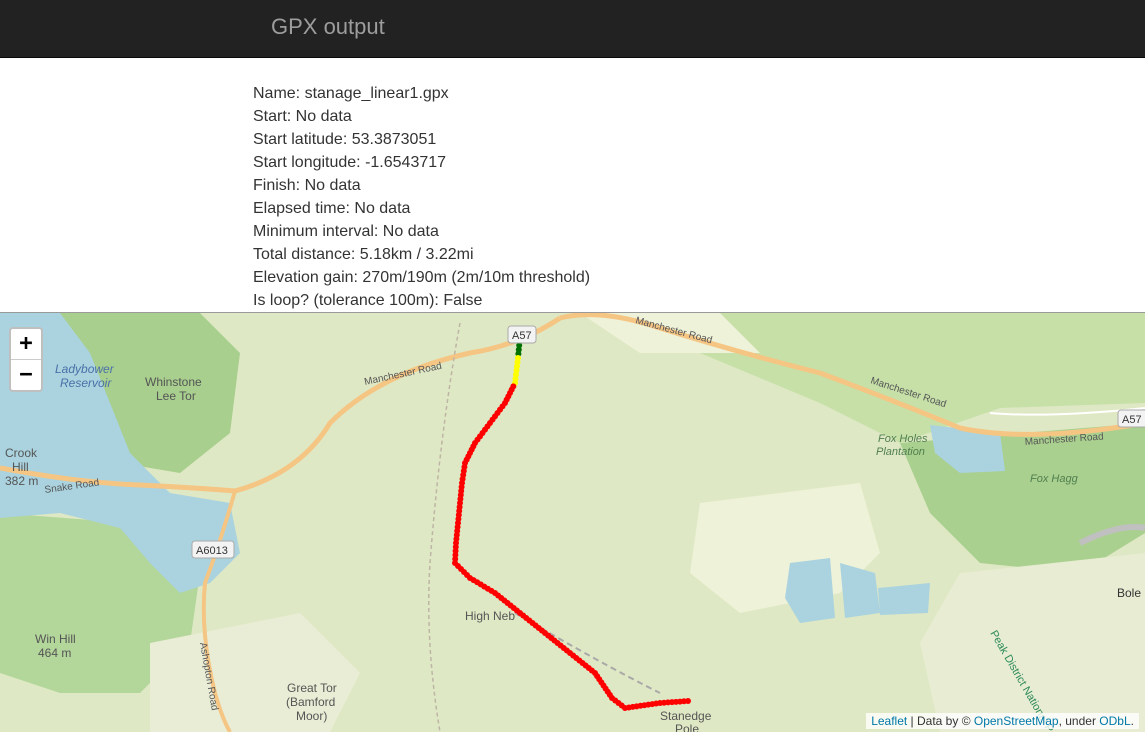 The width and height of the screenshot is (1145, 732). Describe the element at coordinates (85, 369) in the screenshot. I see `label-ladybower: Ladybower` at that location.